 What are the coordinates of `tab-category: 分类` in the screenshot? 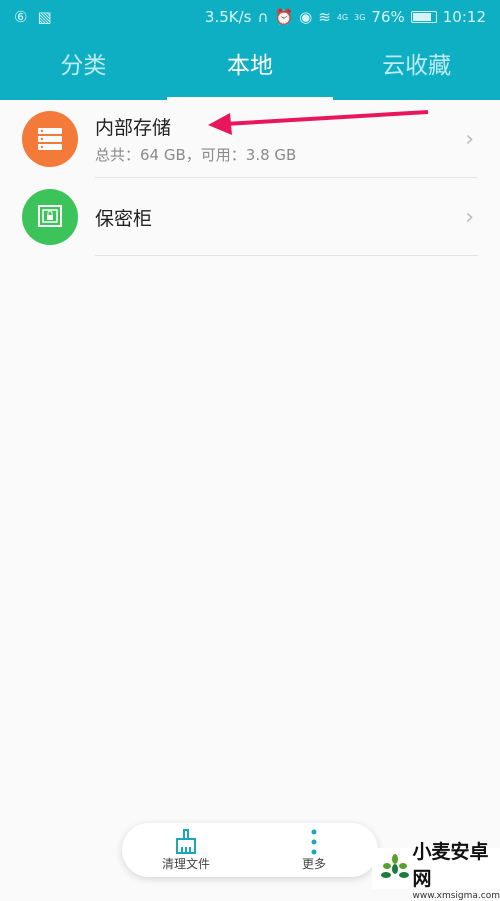 It's located at (83, 67).